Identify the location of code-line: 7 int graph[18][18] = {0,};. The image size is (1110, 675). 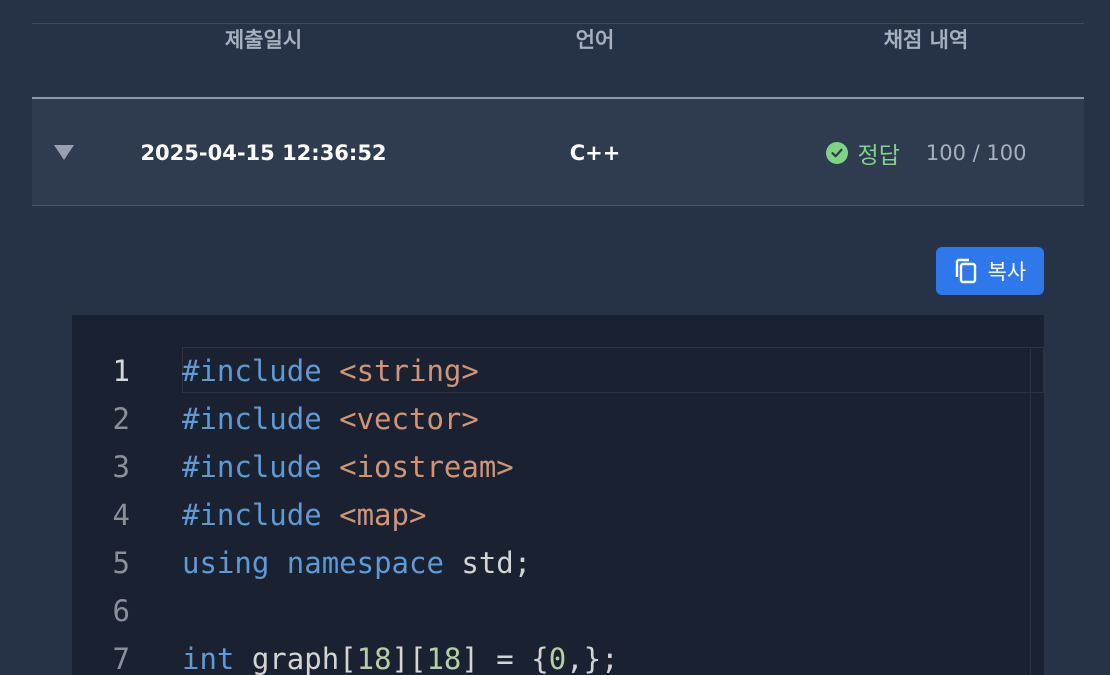
(345, 655).